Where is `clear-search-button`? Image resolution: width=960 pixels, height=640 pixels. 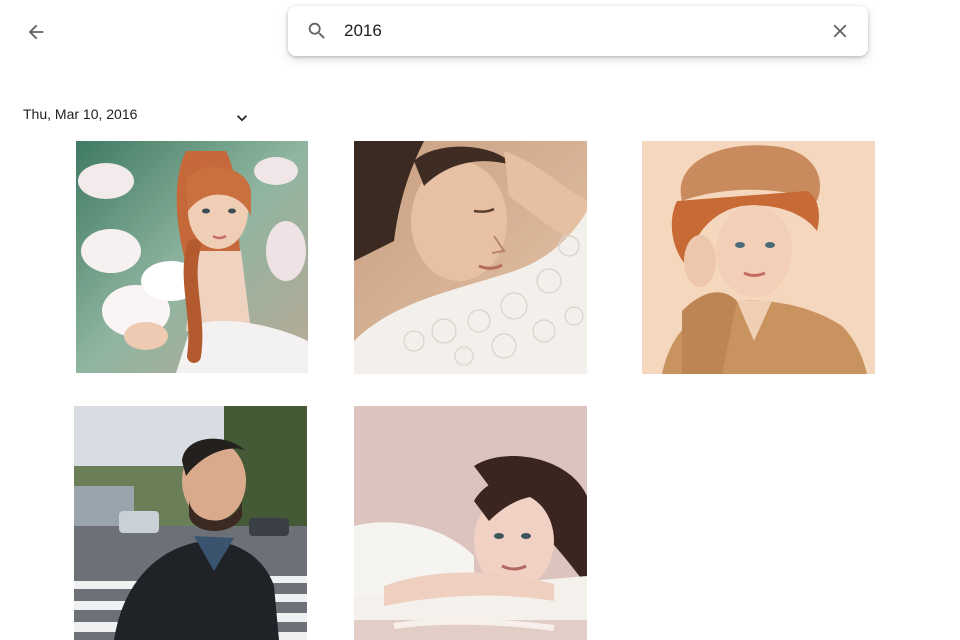
clear-search-button is located at coordinates (840, 31).